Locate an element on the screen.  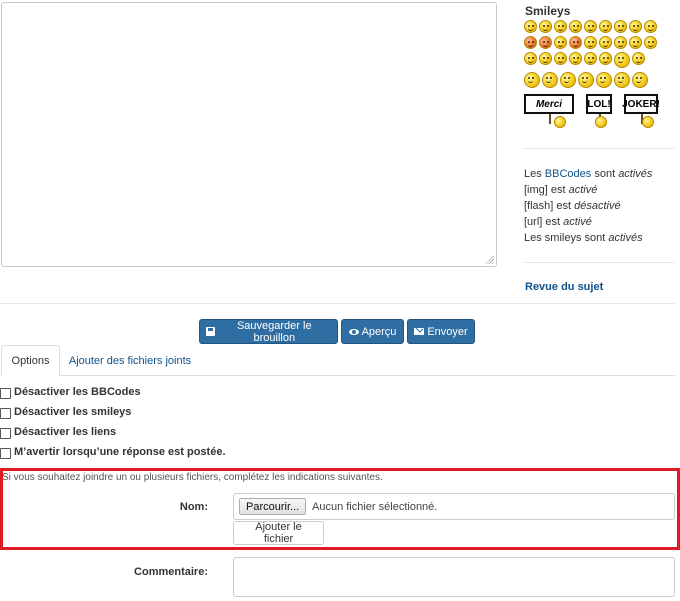
smileys-status-line: Les smileys sont activés is located at coordinates (583, 238).